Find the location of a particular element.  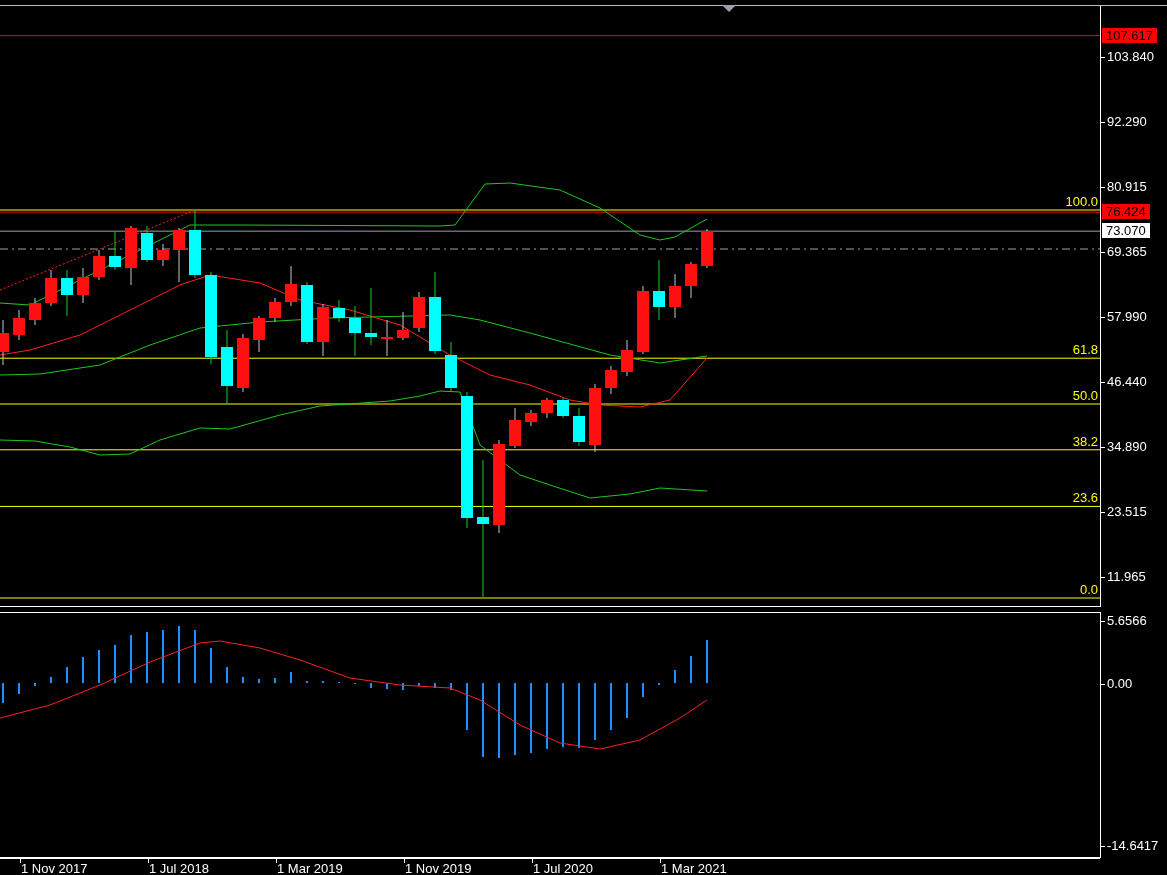

indicator-axis-label: 0.00 is located at coordinates (1120, 683).